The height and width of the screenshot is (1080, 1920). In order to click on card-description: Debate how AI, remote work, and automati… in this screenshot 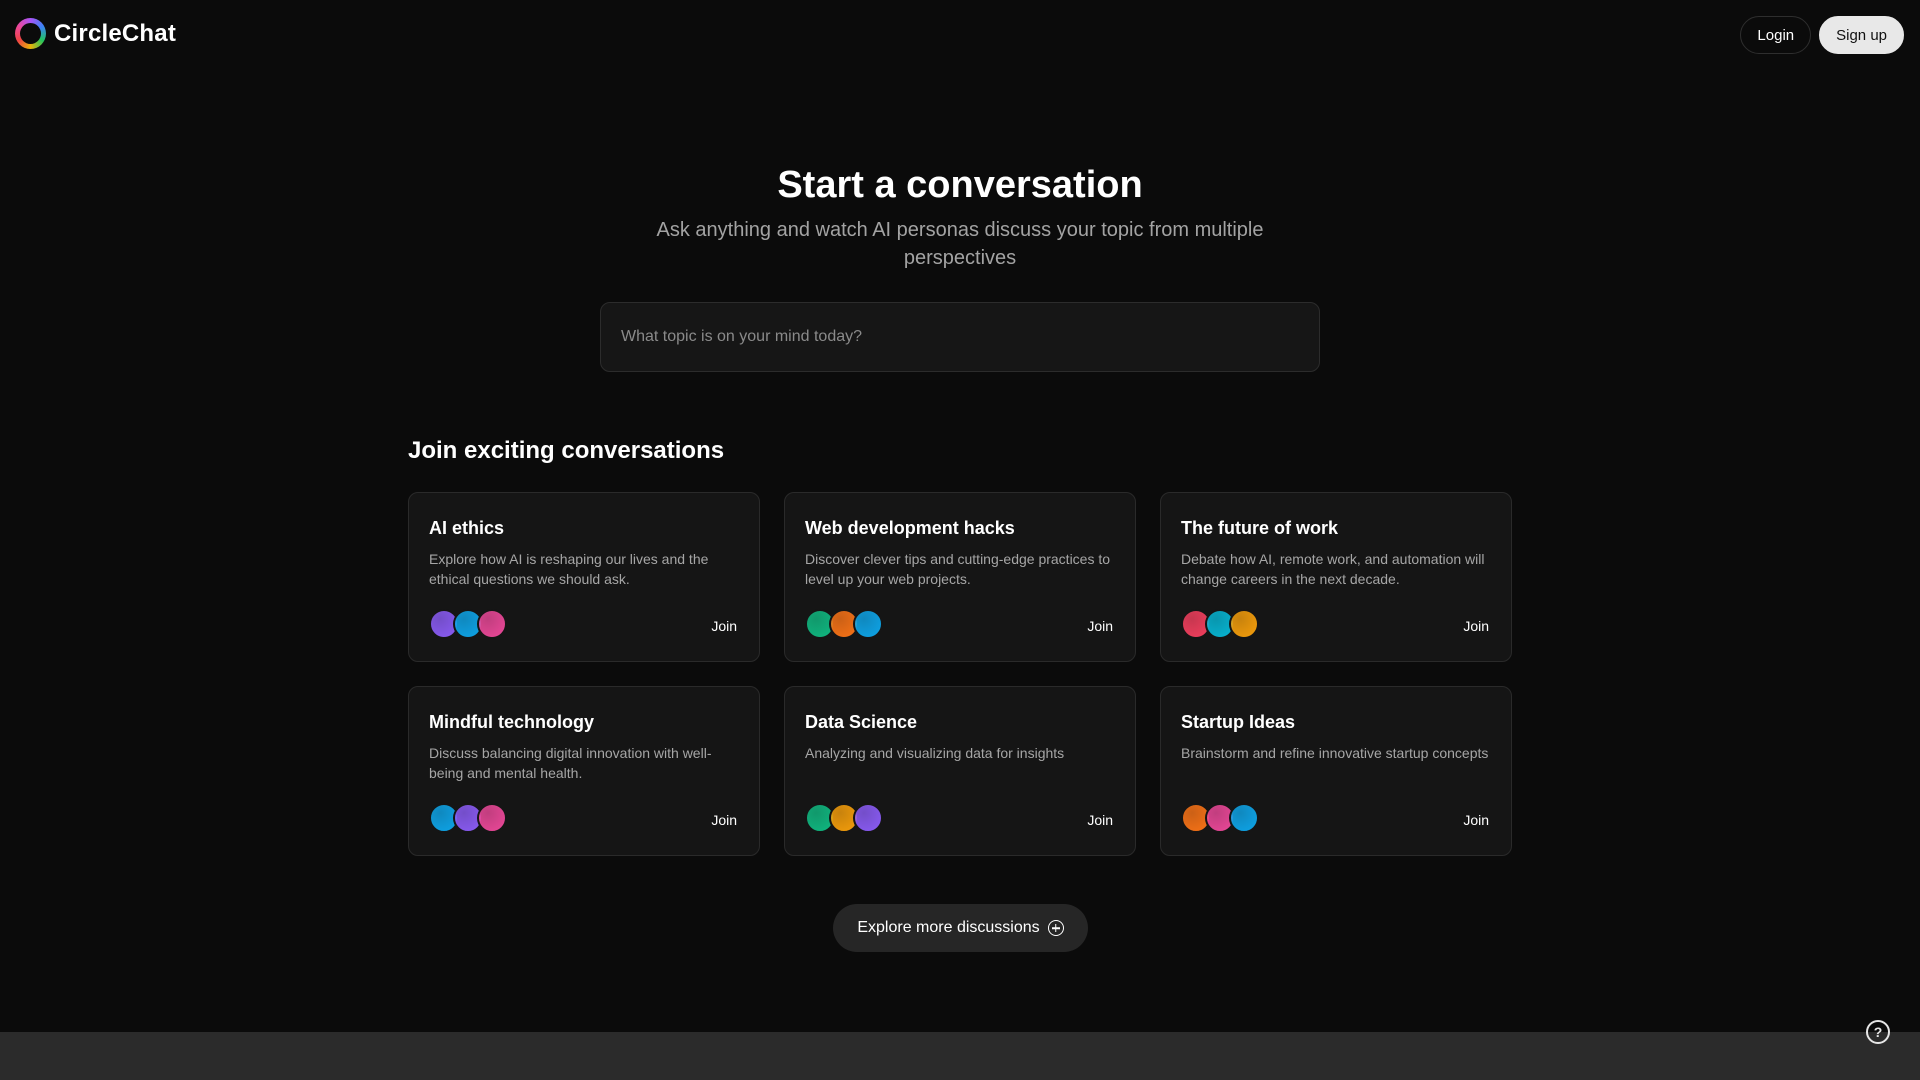, I will do `click(1333, 569)`.